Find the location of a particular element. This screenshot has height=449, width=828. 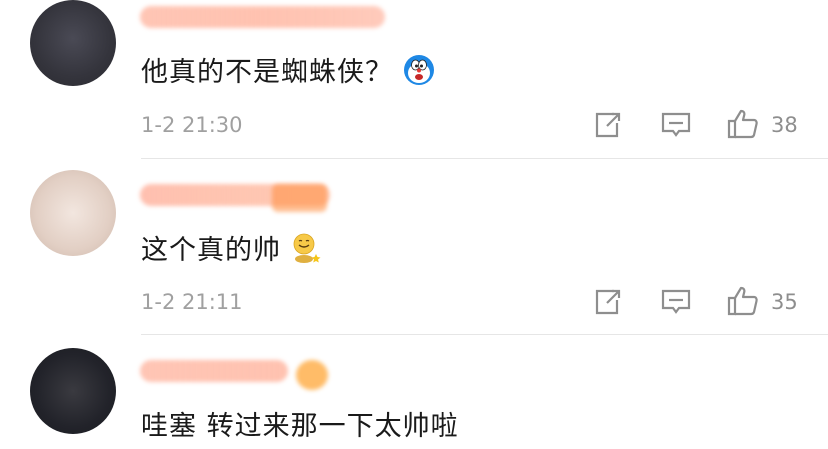

comment-text: 他真的不是蜘蛛侠？ is located at coordinates (288, 71).